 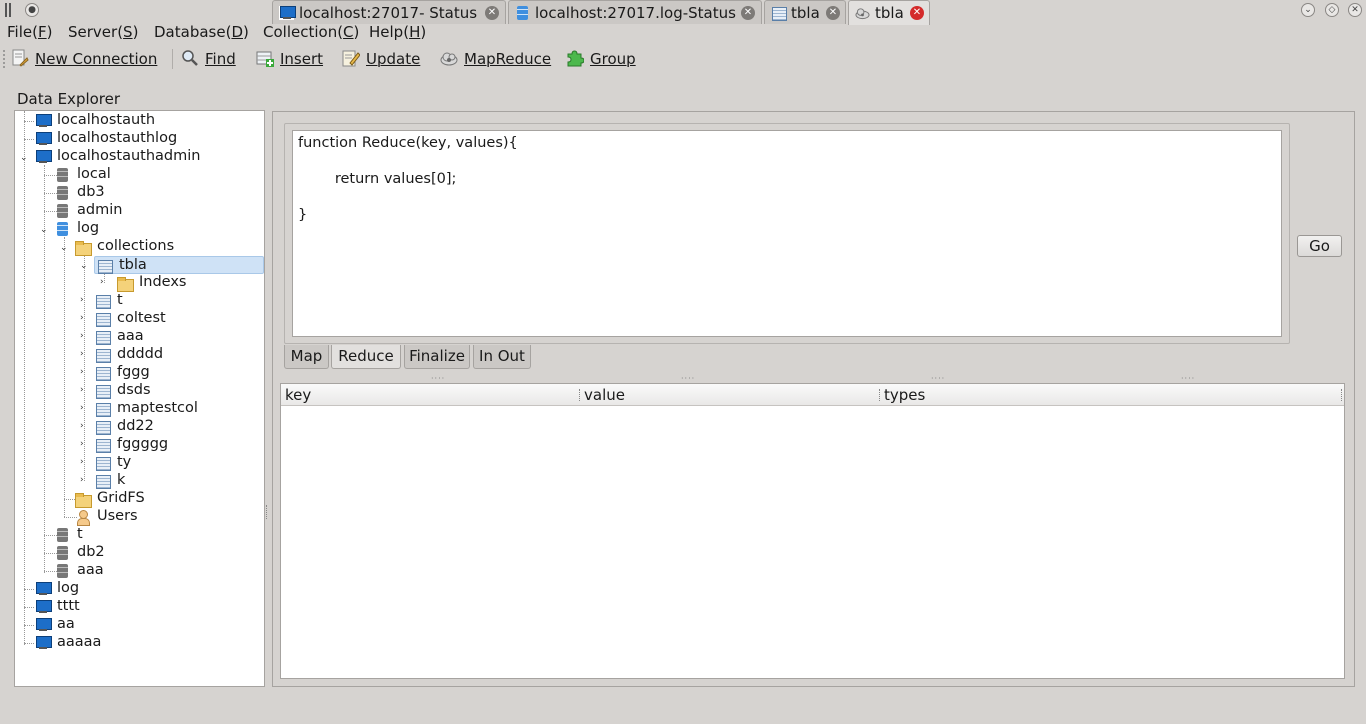 I want to click on code-line: function Reduce(key, values){, so click(x=408, y=143).